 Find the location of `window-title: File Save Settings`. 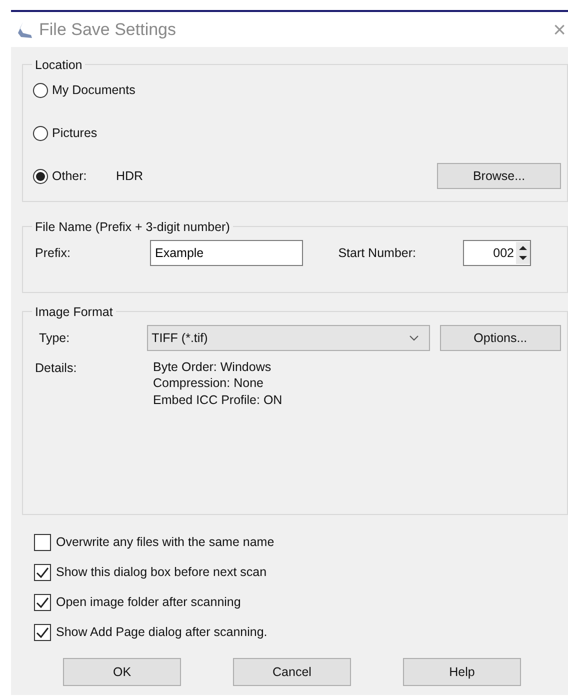

window-title: File Save Settings is located at coordinates (107, 29).